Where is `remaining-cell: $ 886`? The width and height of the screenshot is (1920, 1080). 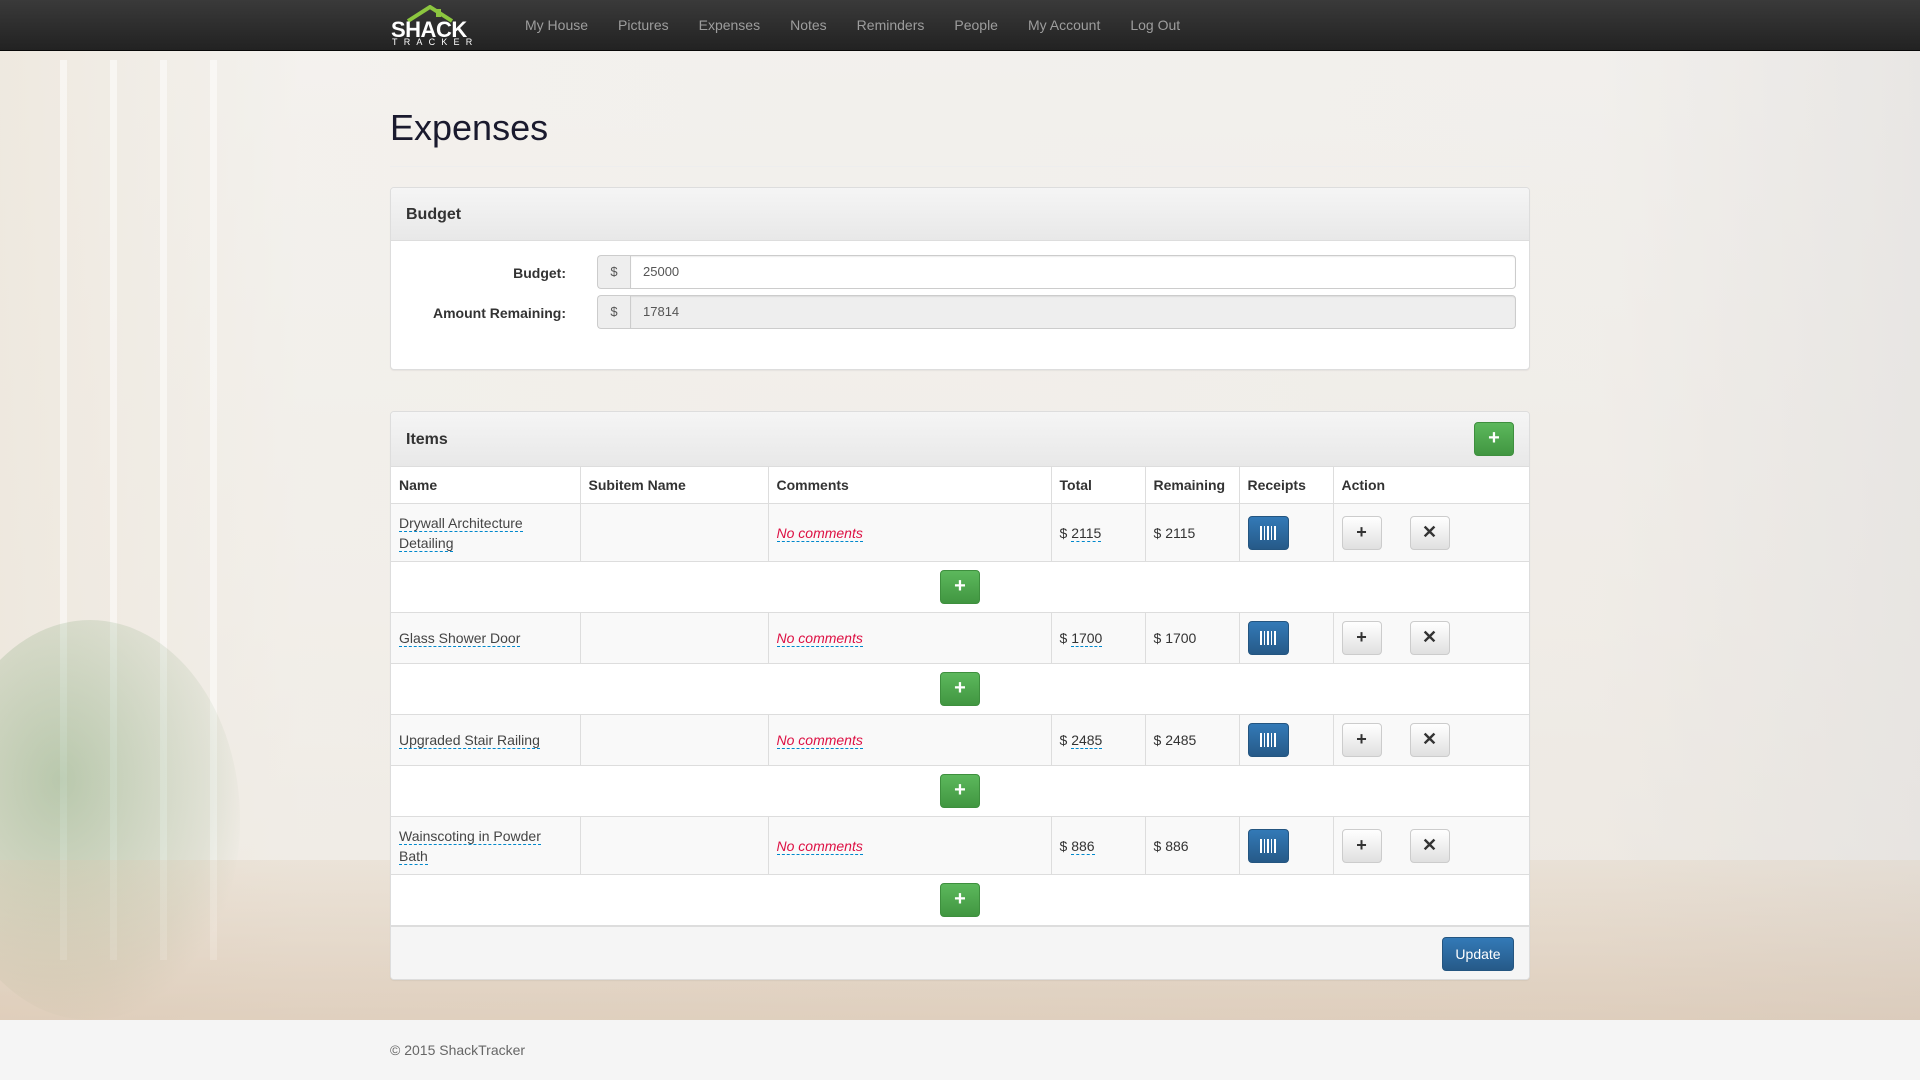 remaining-cell: $ 886 is located at coordinates (1191, 846).